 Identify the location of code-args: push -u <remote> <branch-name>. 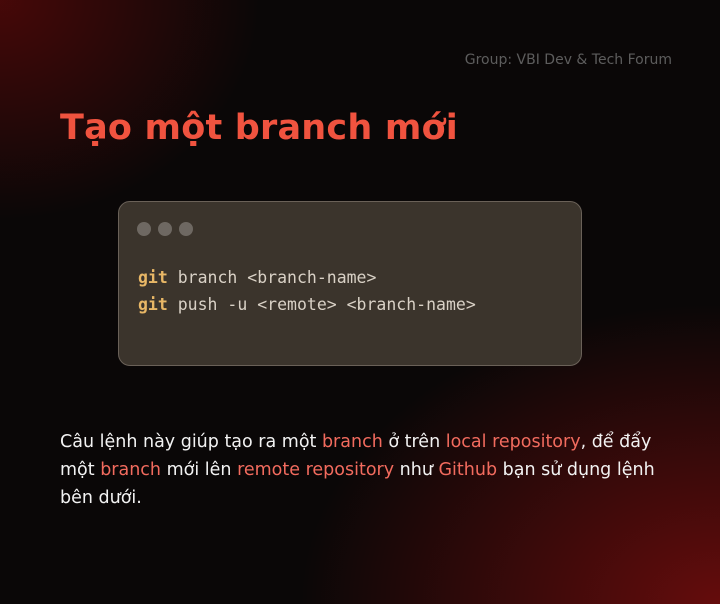
(321, 304).